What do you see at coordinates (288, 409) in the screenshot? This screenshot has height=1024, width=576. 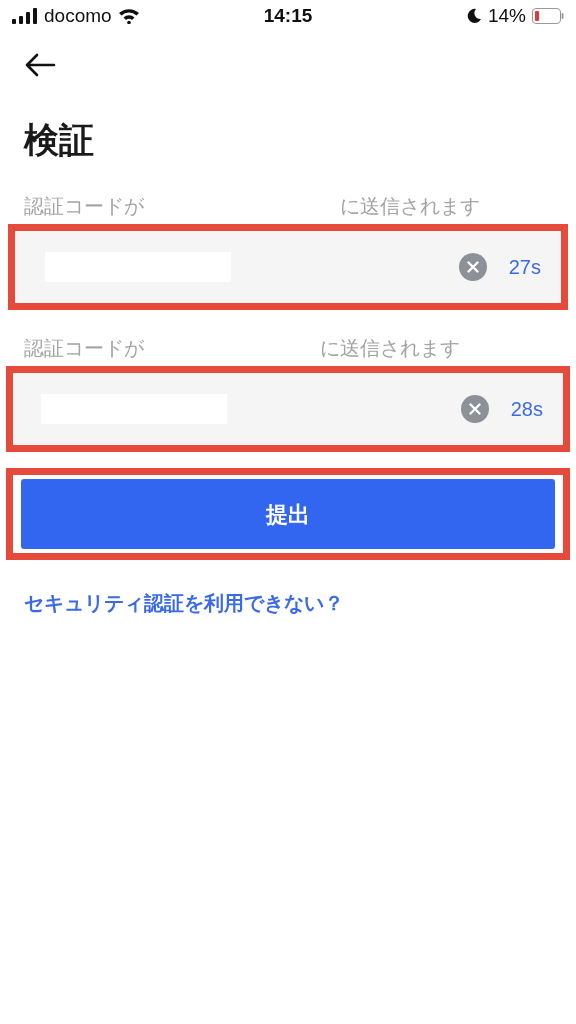 I see `code-input-field: 28s` at bounding box center [288, 409].